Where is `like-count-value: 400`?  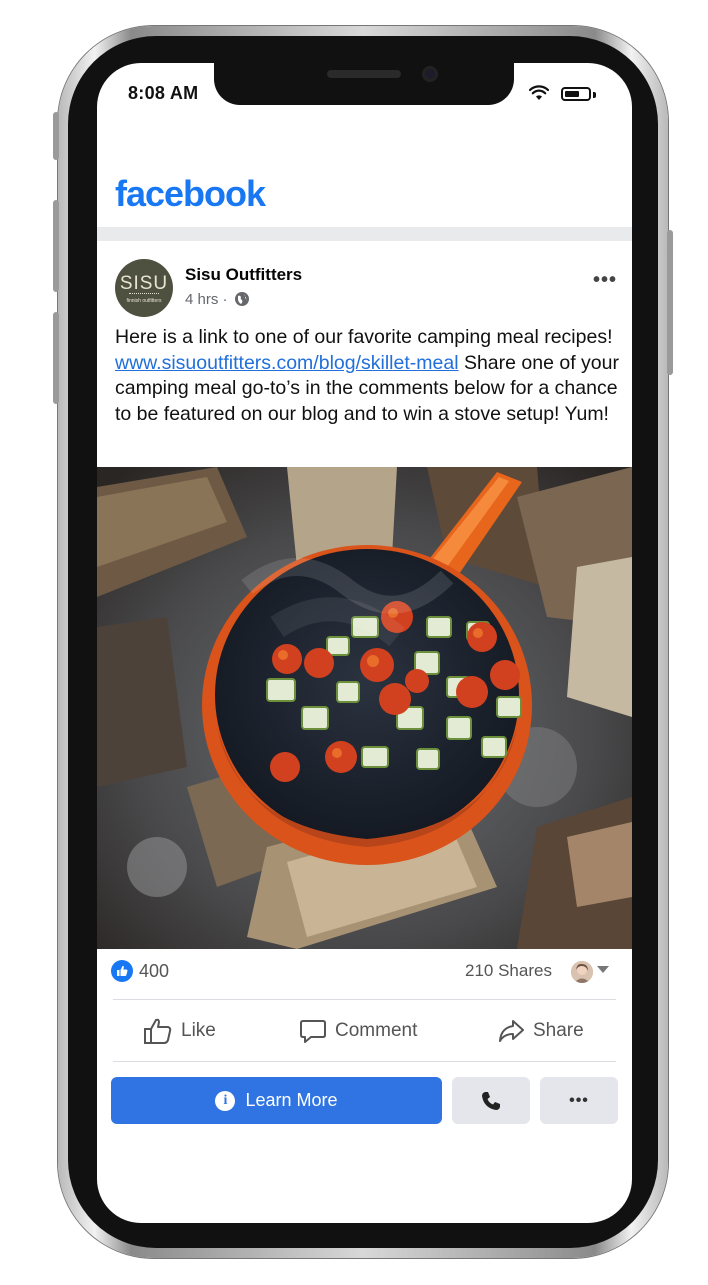
like-count-value: 400 is located at coordinates (154, 971).